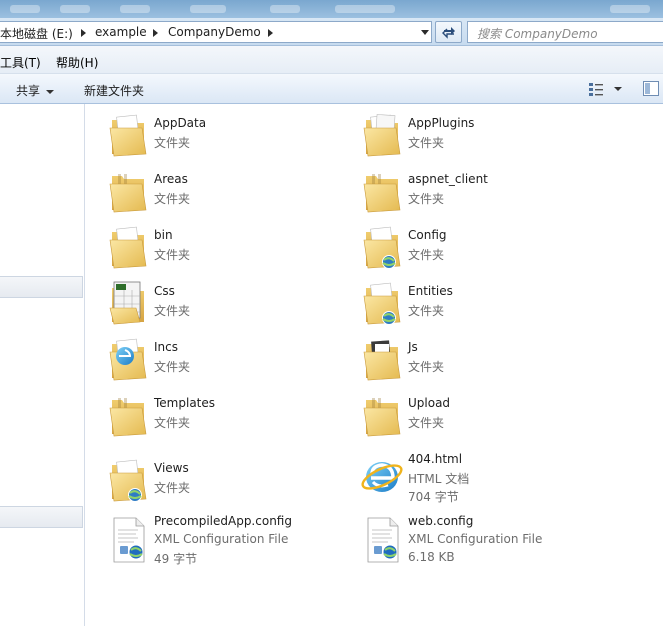 This screenshot has width=663, height=626. Describe the element at coordinates (231, 249) in the screenshot. I see `folder-item: bin 文件夹` at that location.